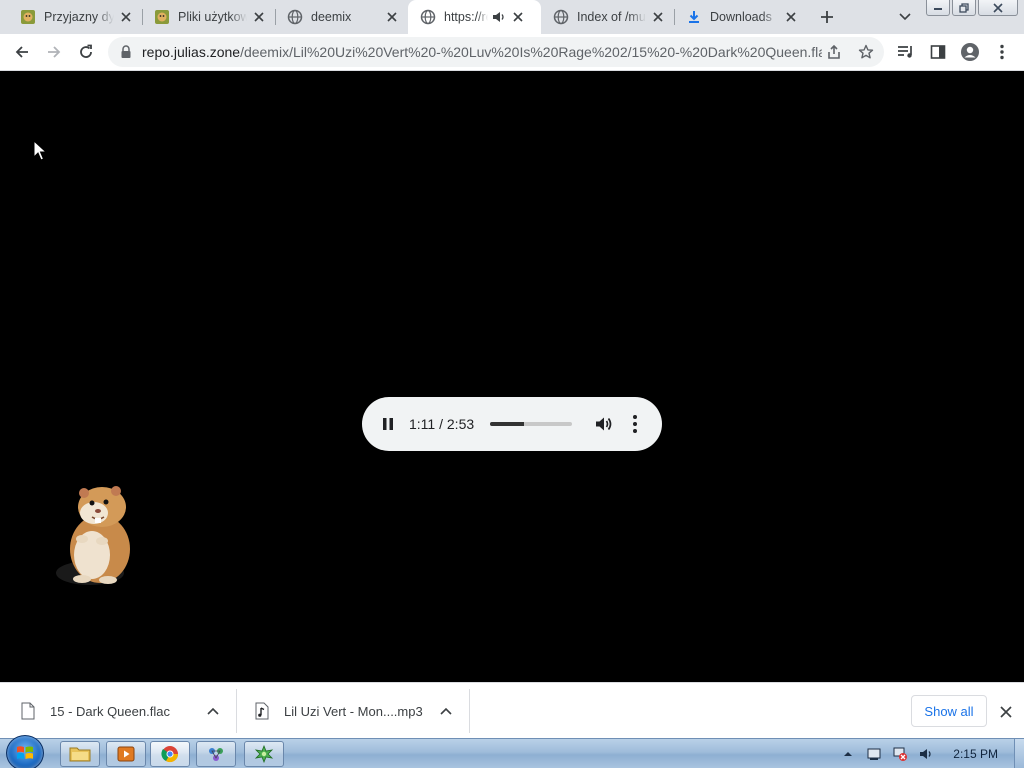 The width and height of the screenshot is (1024, 768). I want to click on taskbar-network-app, so click(216, 754).